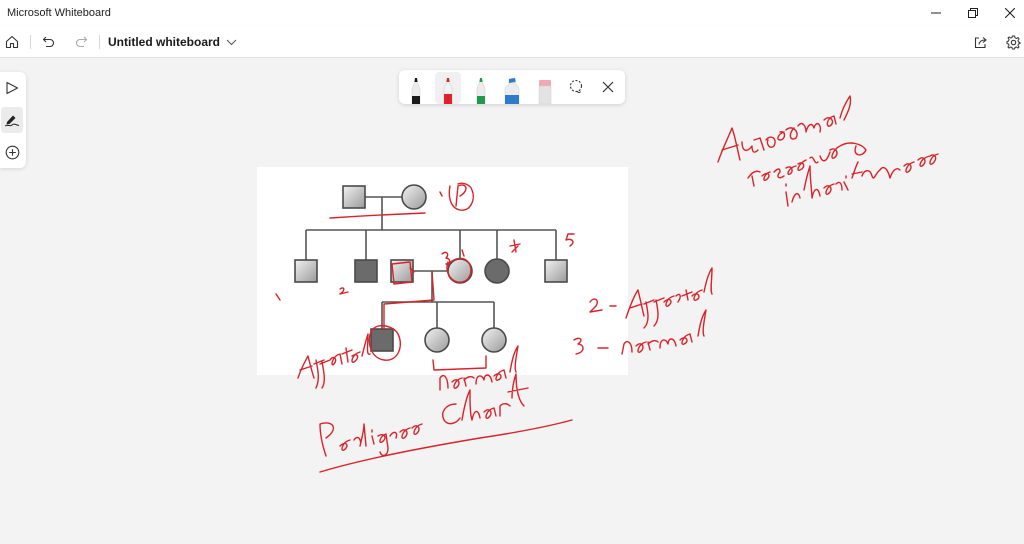  I want to click on title-bar: Microsoft Whiteboard, so click(512, 13).